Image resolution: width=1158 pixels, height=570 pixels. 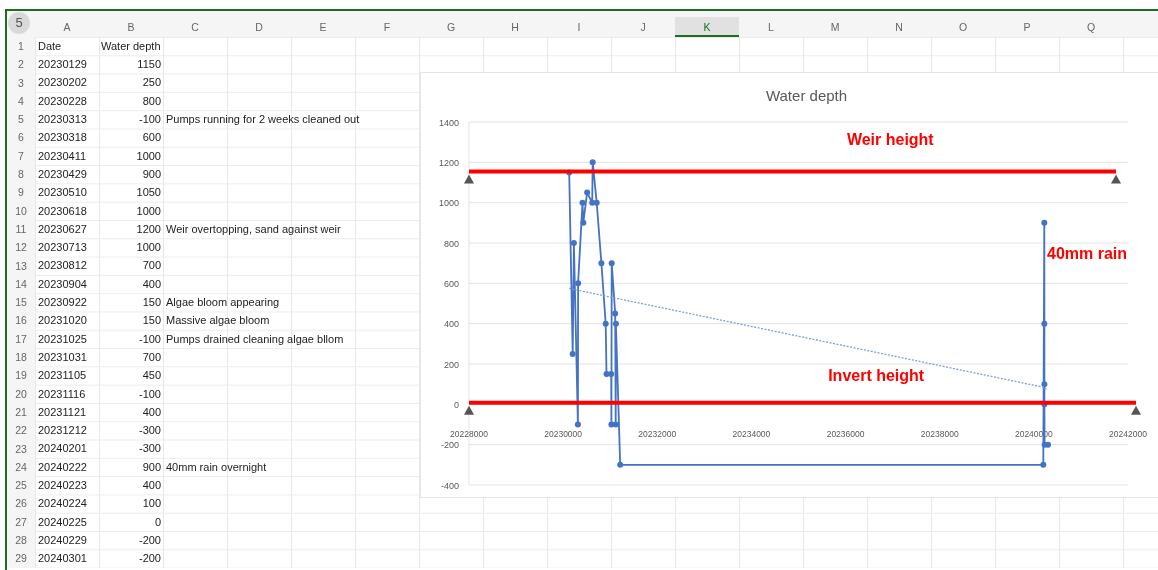 I want to click on table-cell: 20240201, so click(x=62, y=448).